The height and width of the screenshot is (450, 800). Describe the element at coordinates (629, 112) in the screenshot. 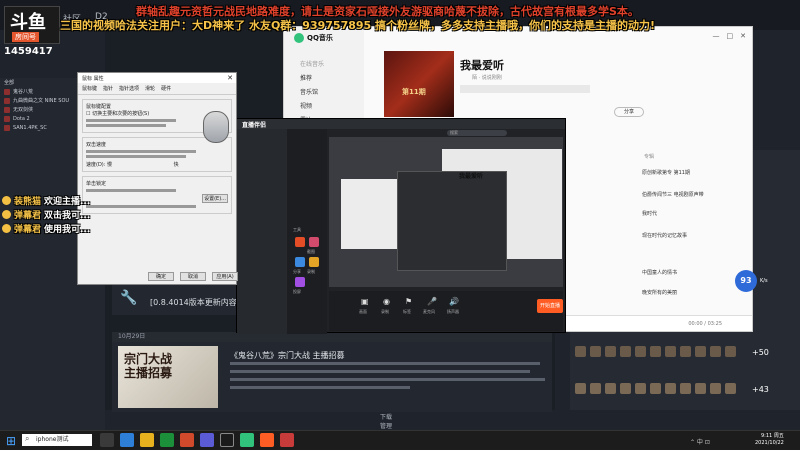

I see `share-button: 分享` at that location.